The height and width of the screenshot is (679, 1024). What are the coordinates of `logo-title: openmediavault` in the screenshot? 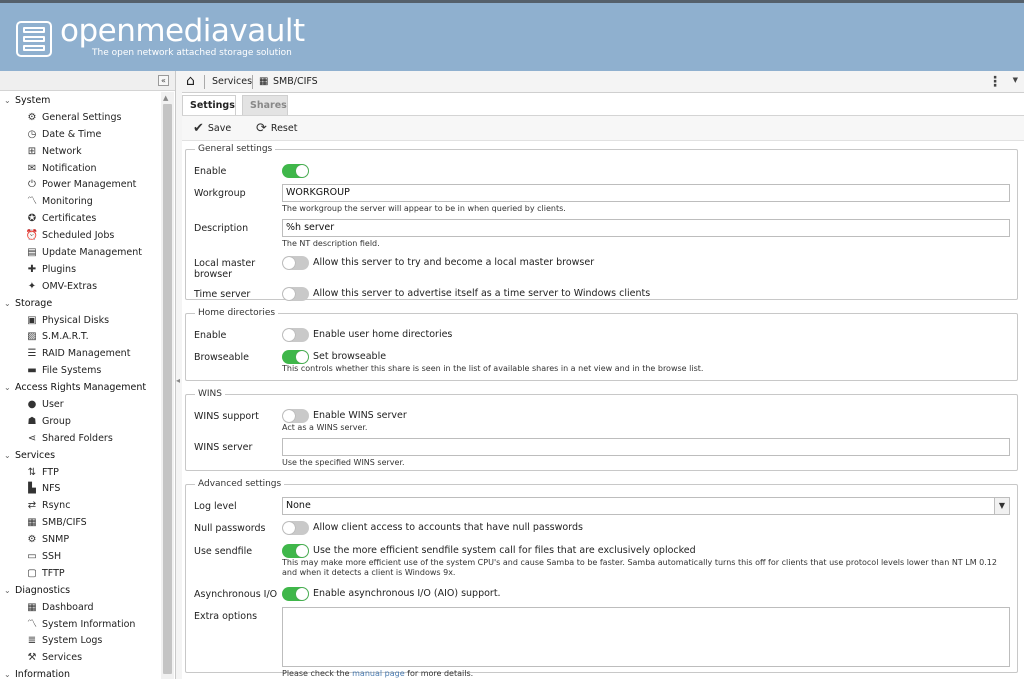 It's located at (182, 31).